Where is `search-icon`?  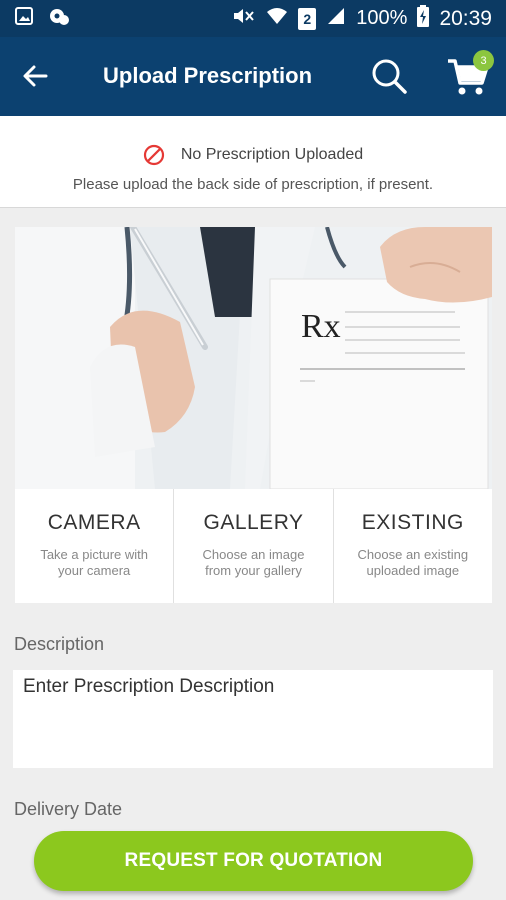 search-icon is located at coordinates (389, 76).